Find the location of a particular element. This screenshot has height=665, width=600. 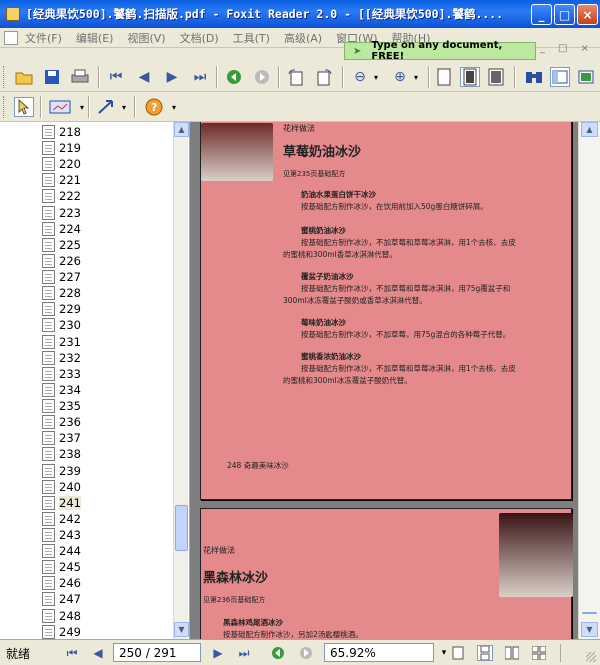

status-first-page-icon: ⏮ is located at coordinates (72, 653).